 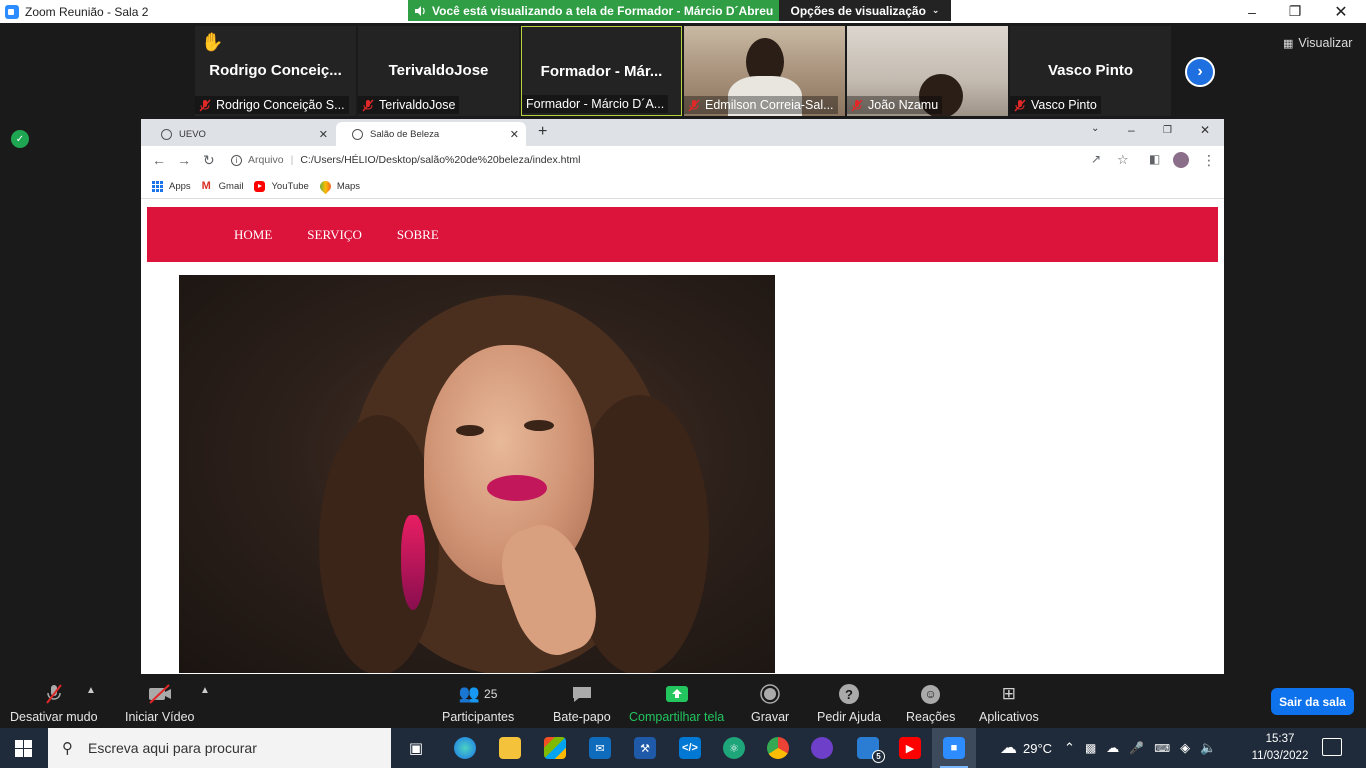 I want to click on weather-cloud-icon: ☁, so click(x=1008, y=748).